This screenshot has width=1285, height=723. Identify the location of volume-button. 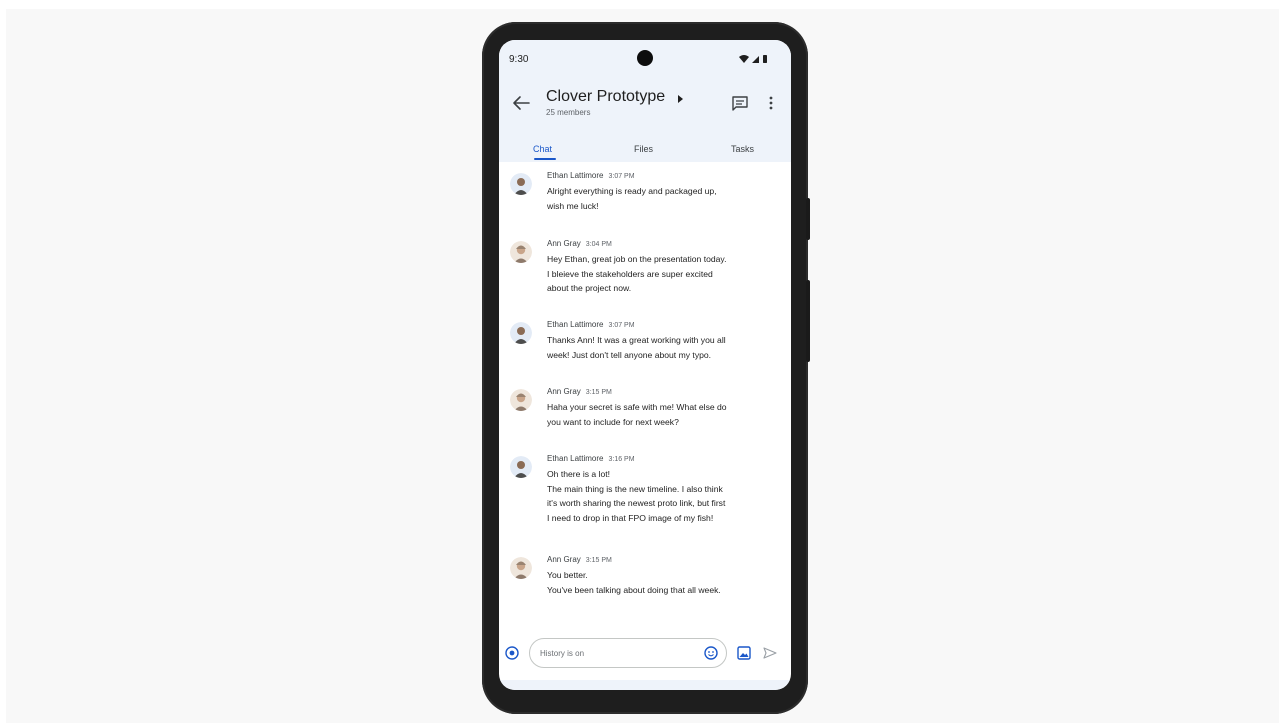
(808, 321).